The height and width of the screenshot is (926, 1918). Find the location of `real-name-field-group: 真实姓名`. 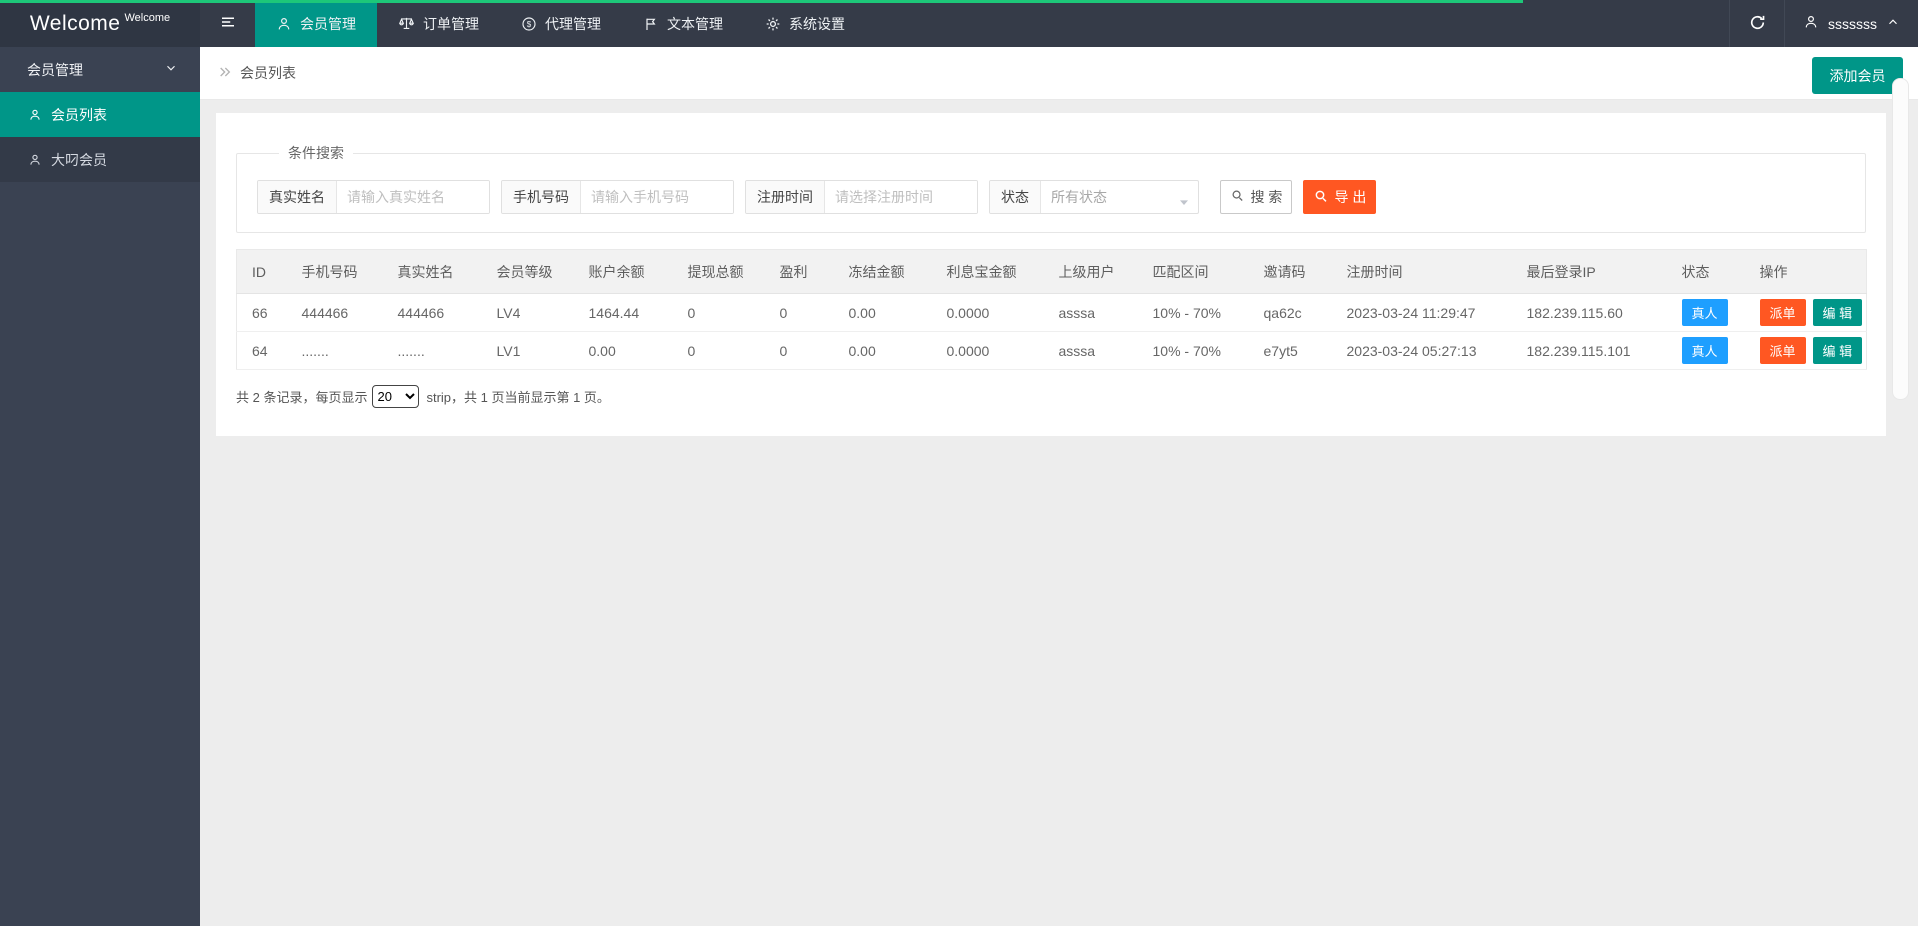

real-name-field-group: 真实姓名 is located at coordinates (373, 197).